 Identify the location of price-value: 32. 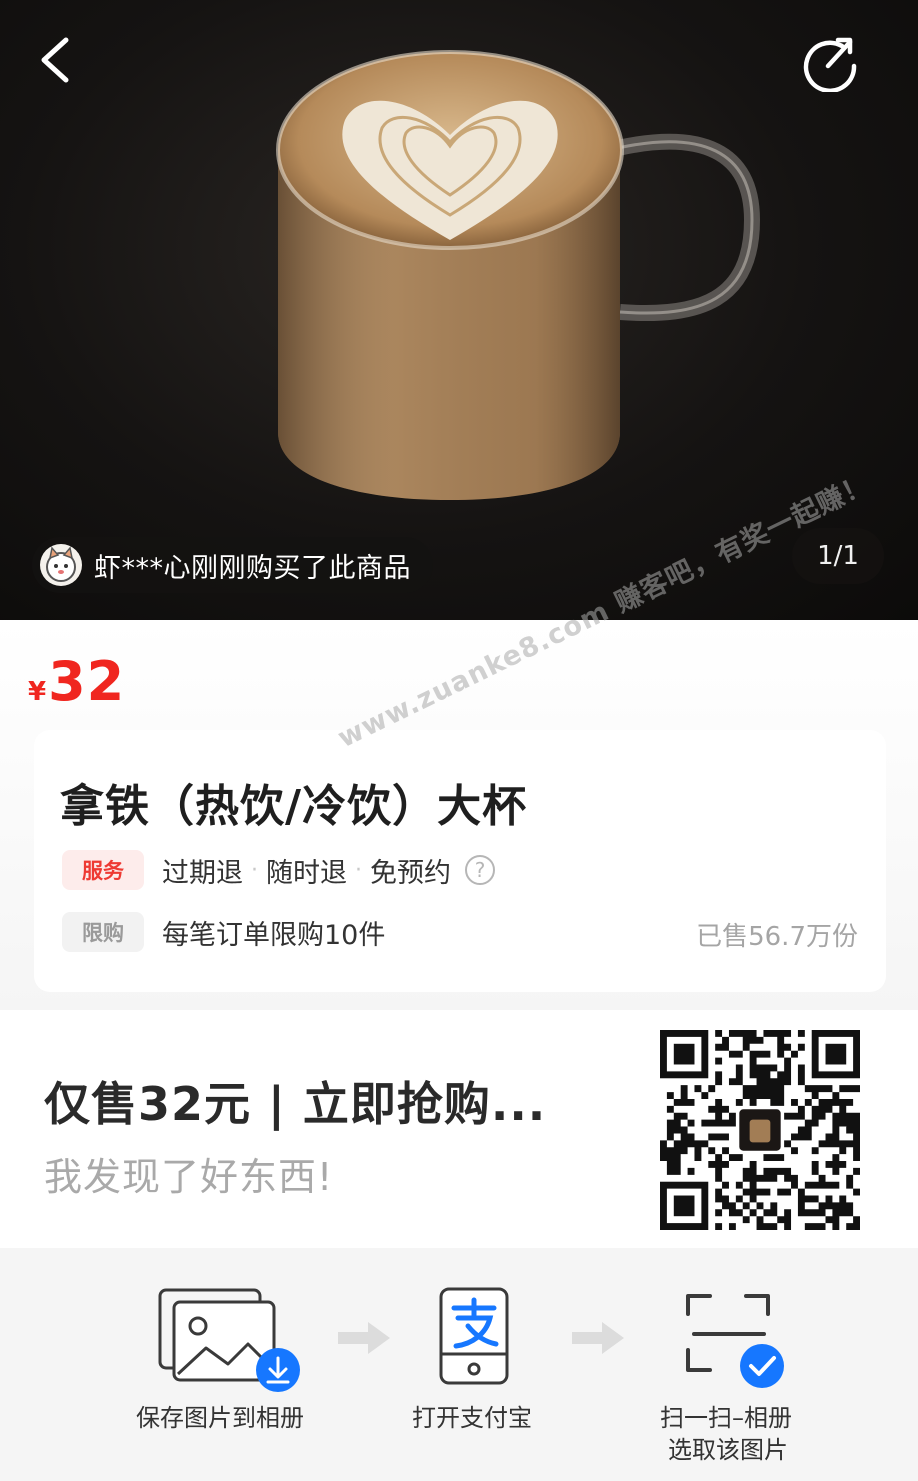
(87, 681).